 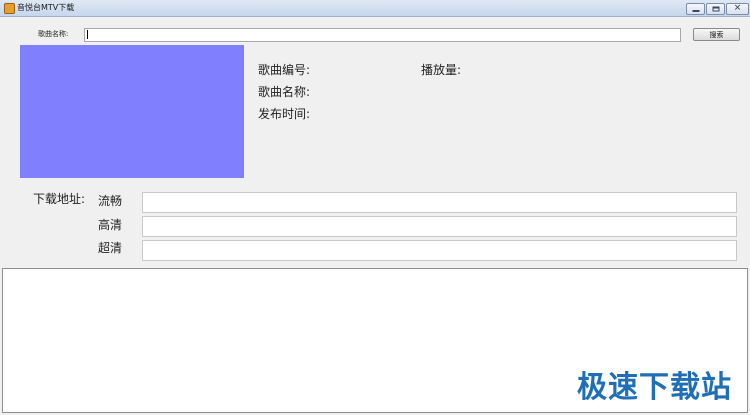 What do you see at coordinates (439, 202) in the screenshot?
I see `smooth-url-field` at bounding box center [439, 202].